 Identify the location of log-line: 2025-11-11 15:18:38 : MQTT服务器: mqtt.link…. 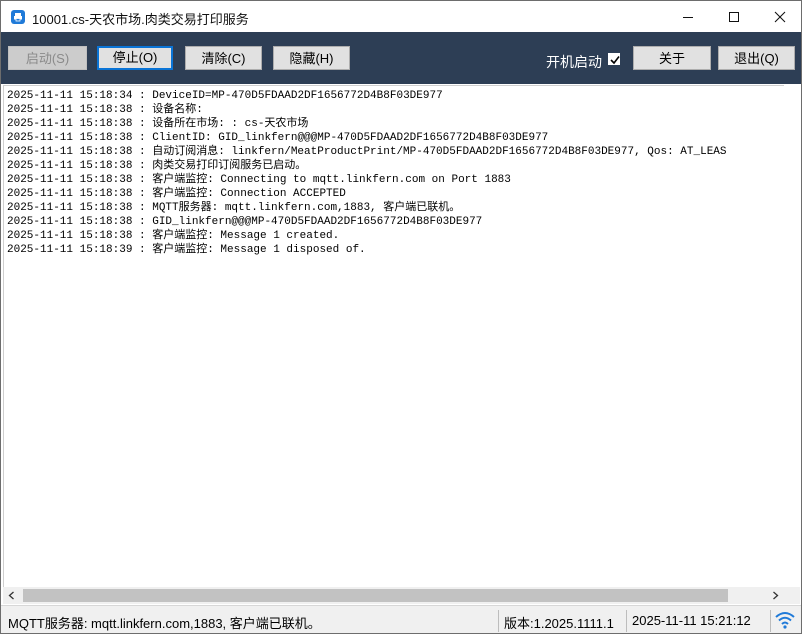
(234, 208).